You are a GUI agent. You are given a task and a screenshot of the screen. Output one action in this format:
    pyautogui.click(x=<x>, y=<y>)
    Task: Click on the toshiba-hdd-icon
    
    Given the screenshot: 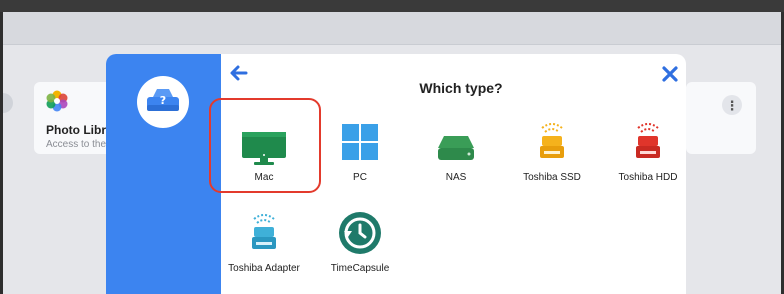 What is the action you would take?
    pyautogui.click(x=648, y=140)
    